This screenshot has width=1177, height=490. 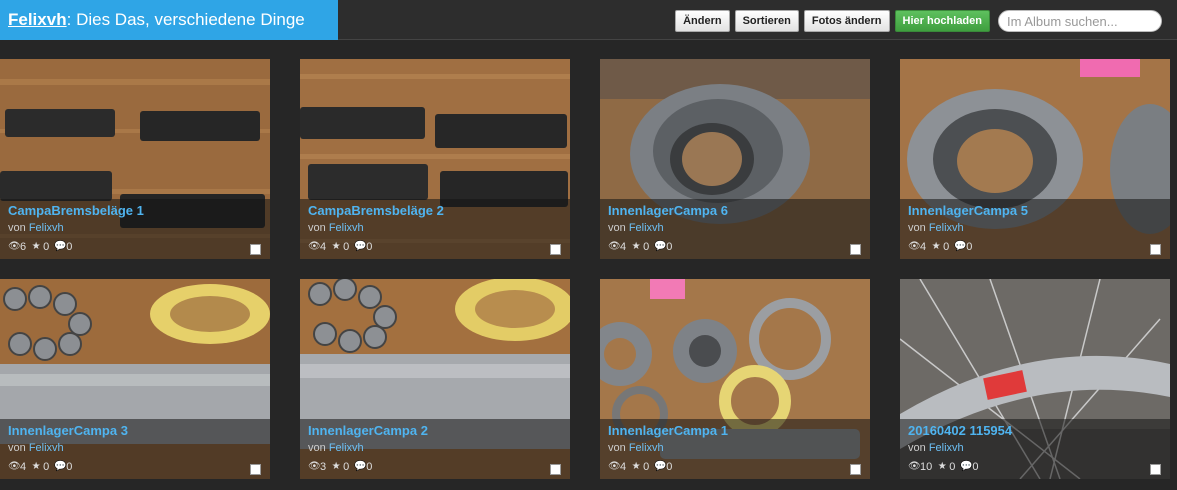 What do you see at coordinates (435, 430) in the screenshot?
I see `photo-title: InnenlagerCampa 2` at bounding box center [435, 430].